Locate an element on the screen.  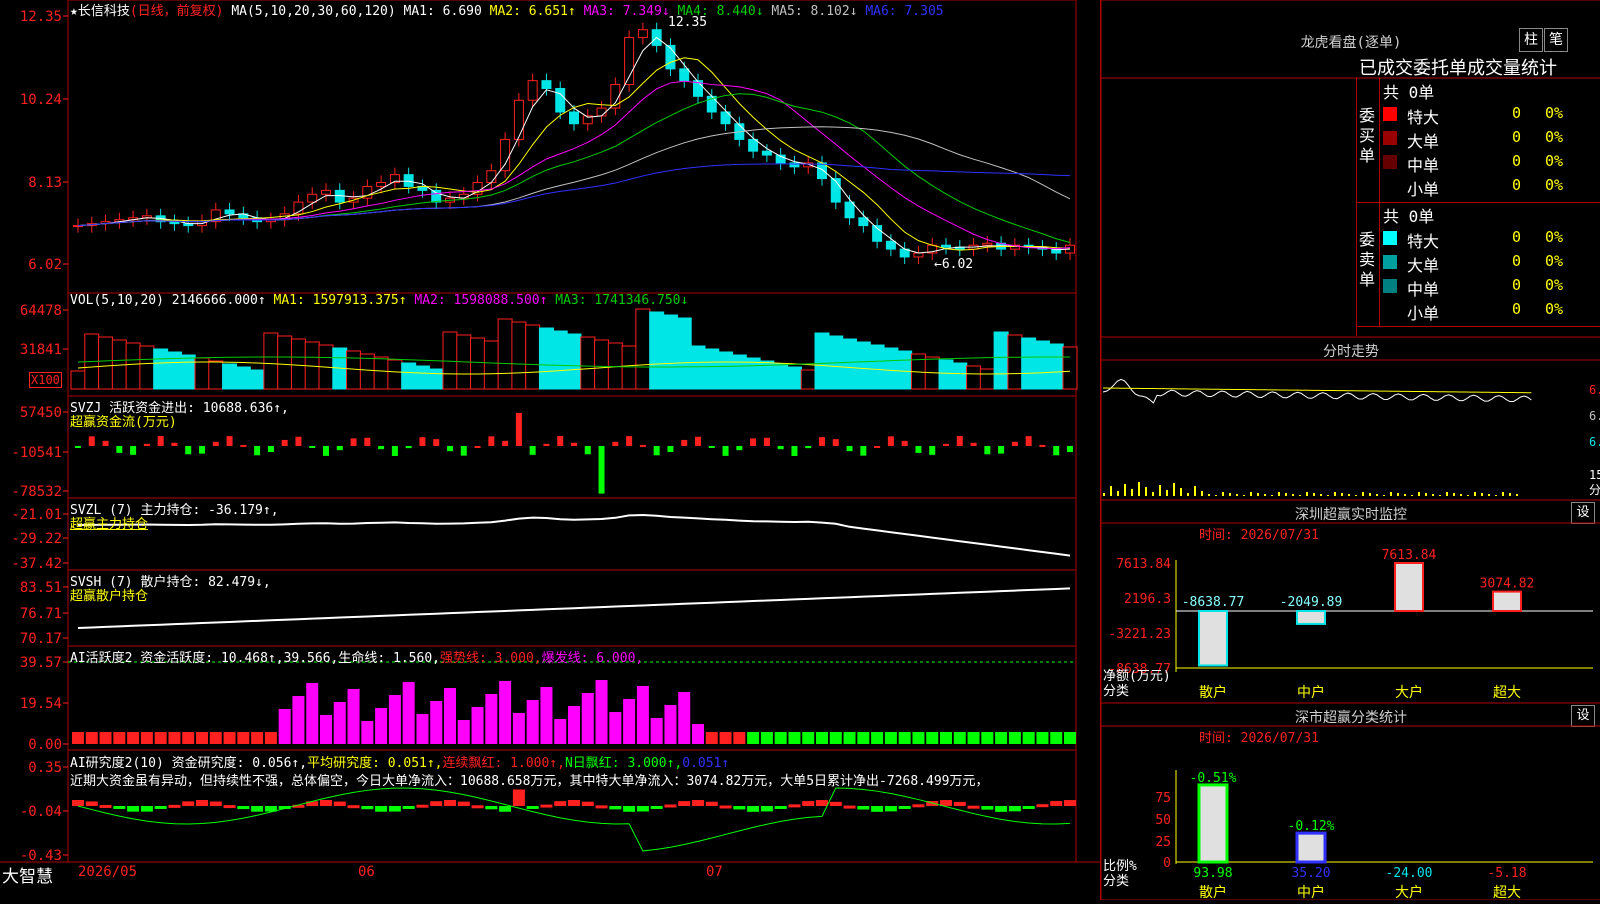
order-qty: 0 is located at coordinates (1517, 137).